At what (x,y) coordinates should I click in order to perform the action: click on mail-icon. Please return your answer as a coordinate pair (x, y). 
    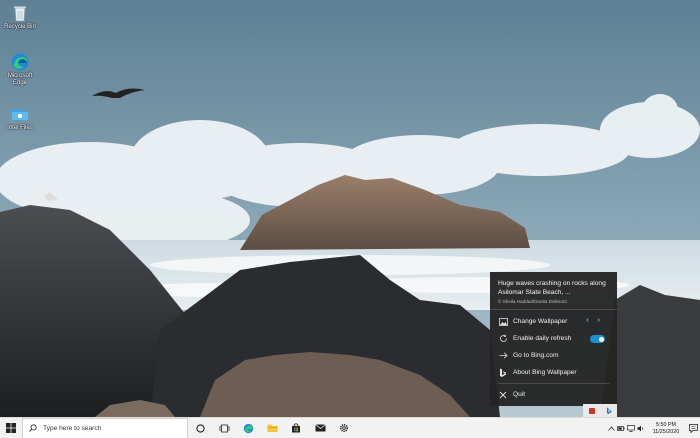
    Looking at the image, I should click on (320, 428).